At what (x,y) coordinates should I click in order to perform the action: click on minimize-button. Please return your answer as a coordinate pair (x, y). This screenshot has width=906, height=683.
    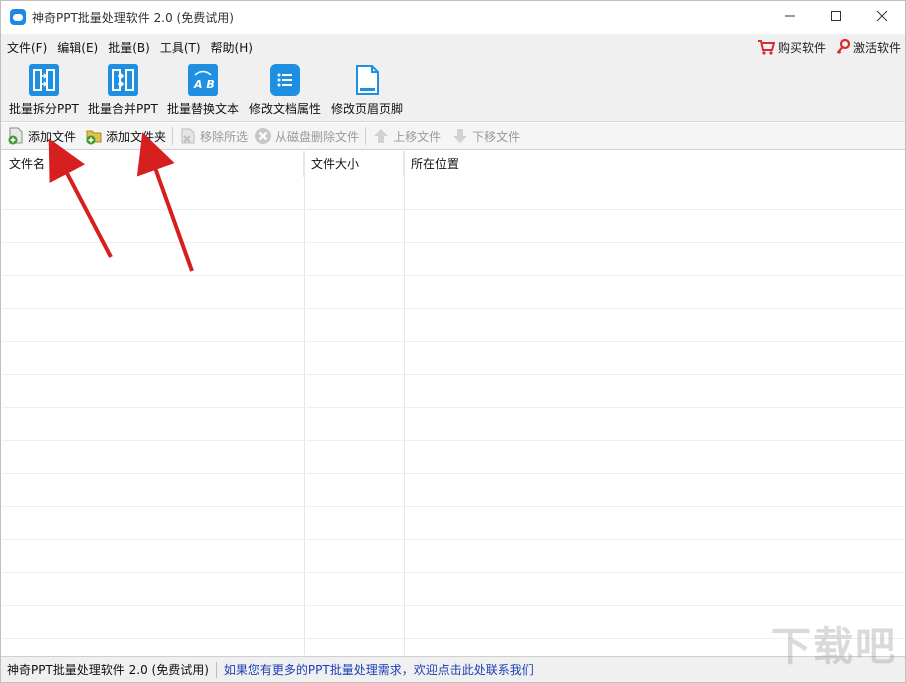
    Looking at the image, I should click on (790, 16).